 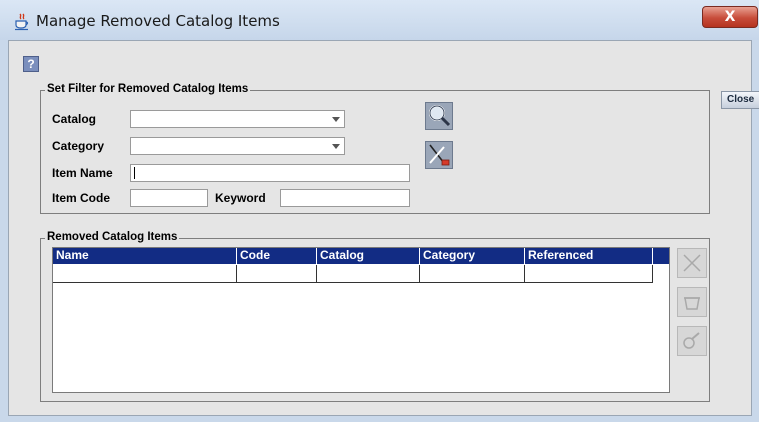 I want to click on column-header-referenced: Referenced, so click(x=589, y=256).